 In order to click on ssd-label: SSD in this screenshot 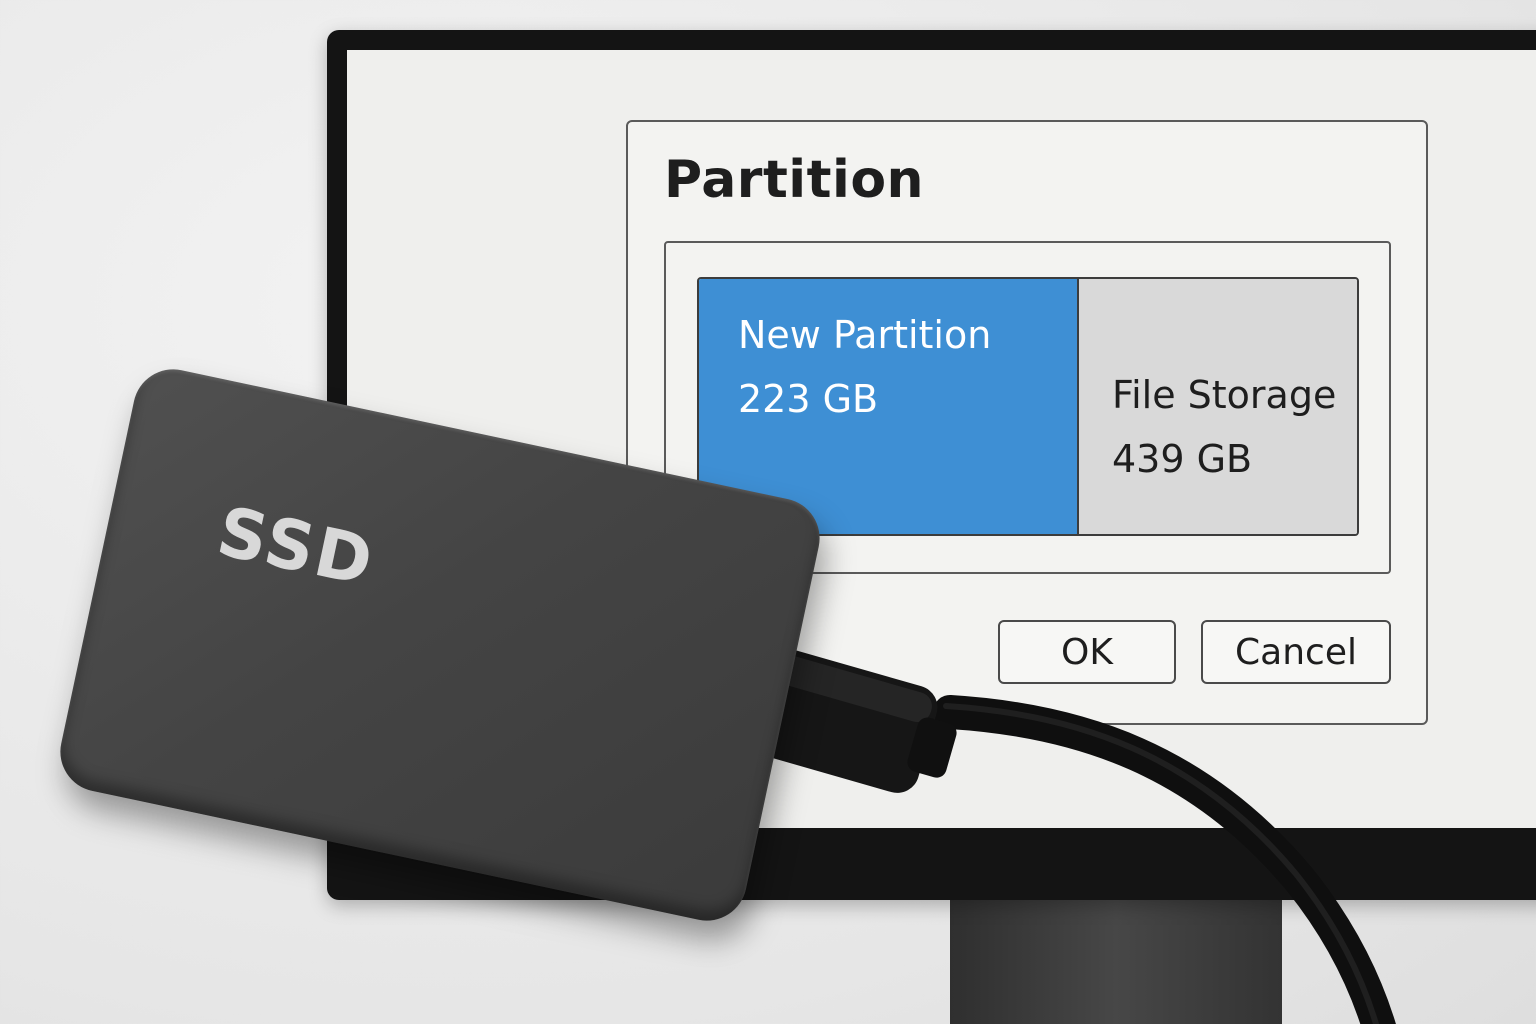, I will do `click(295, 547)`.